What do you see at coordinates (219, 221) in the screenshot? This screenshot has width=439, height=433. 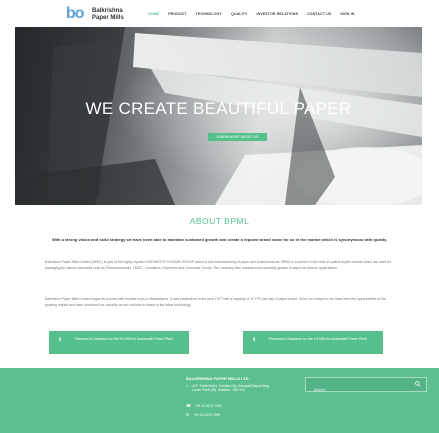 I see `about-title: ABOUT BPML` at bounding box center [219, 221].